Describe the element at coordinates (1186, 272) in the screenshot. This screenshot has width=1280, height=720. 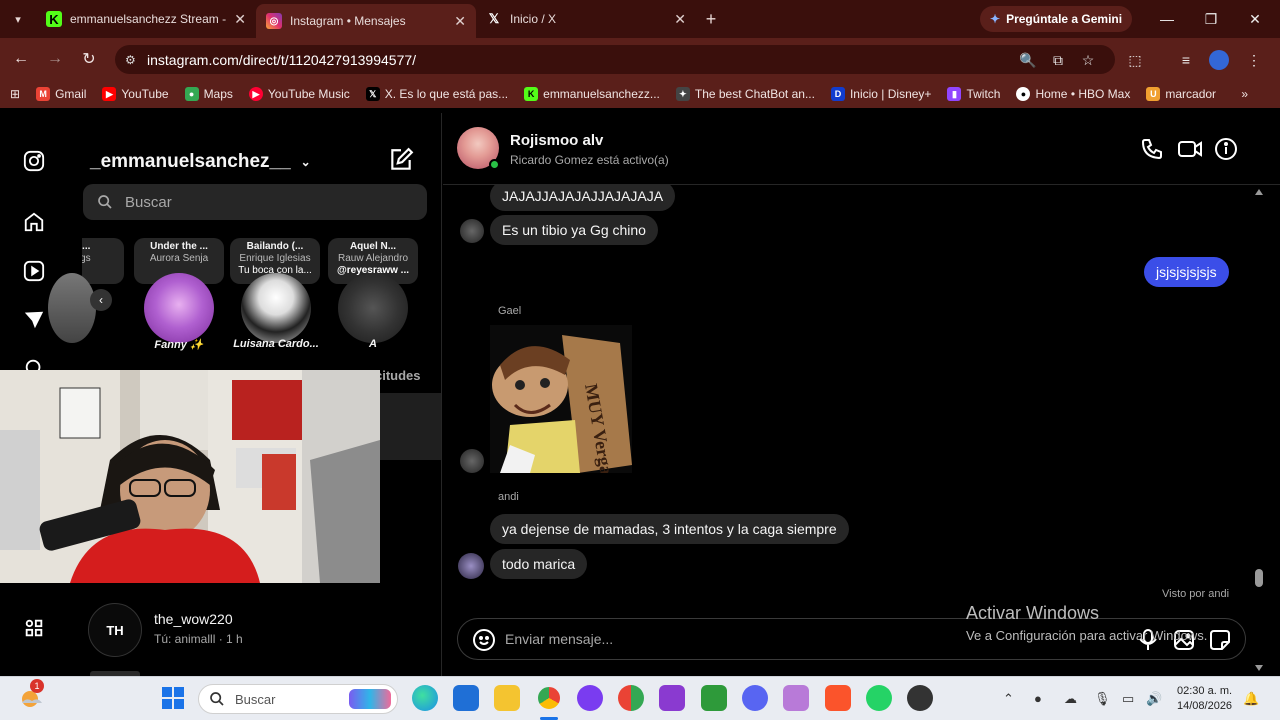
I see `message-bubble: jsjsjsjsjsjs` at that location.